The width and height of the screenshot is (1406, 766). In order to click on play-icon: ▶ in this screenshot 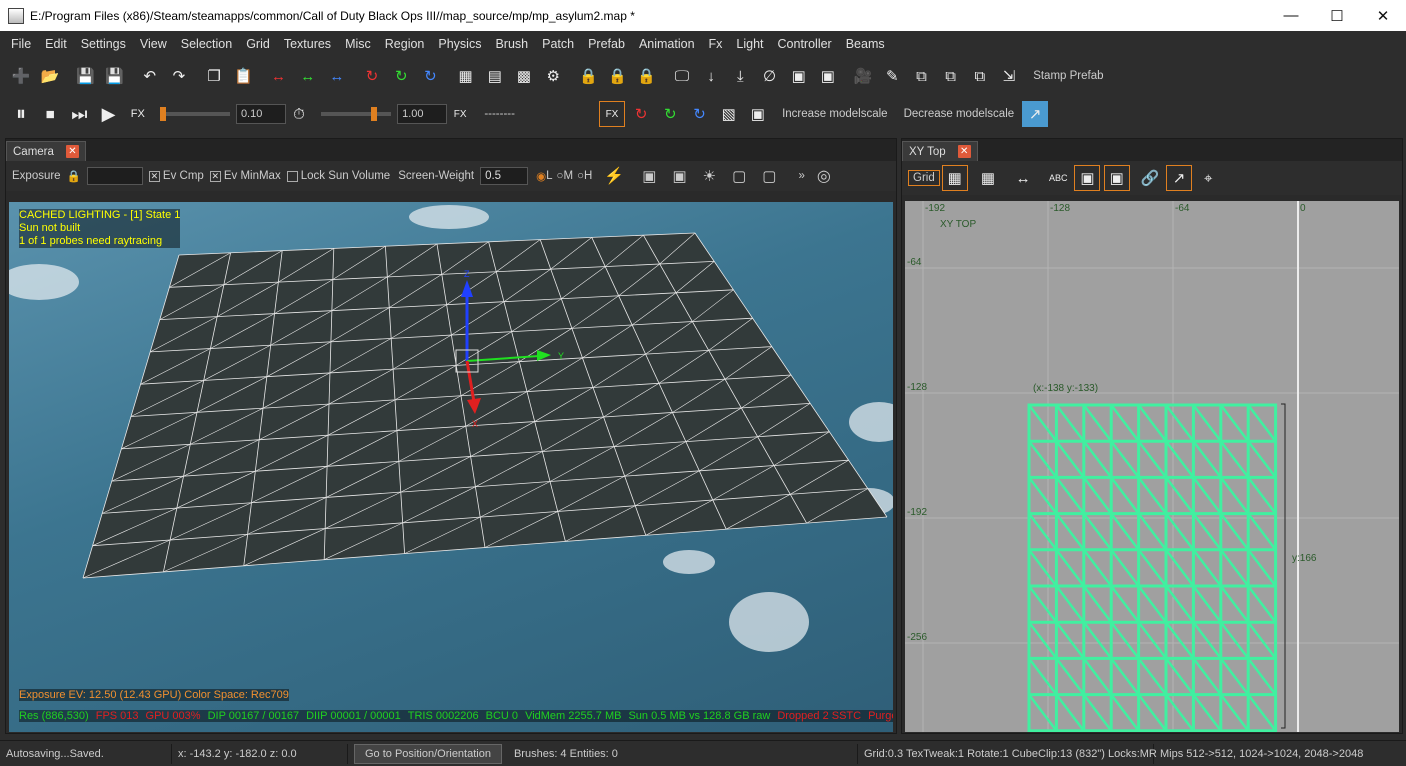, I will do `click(109, 114)`.